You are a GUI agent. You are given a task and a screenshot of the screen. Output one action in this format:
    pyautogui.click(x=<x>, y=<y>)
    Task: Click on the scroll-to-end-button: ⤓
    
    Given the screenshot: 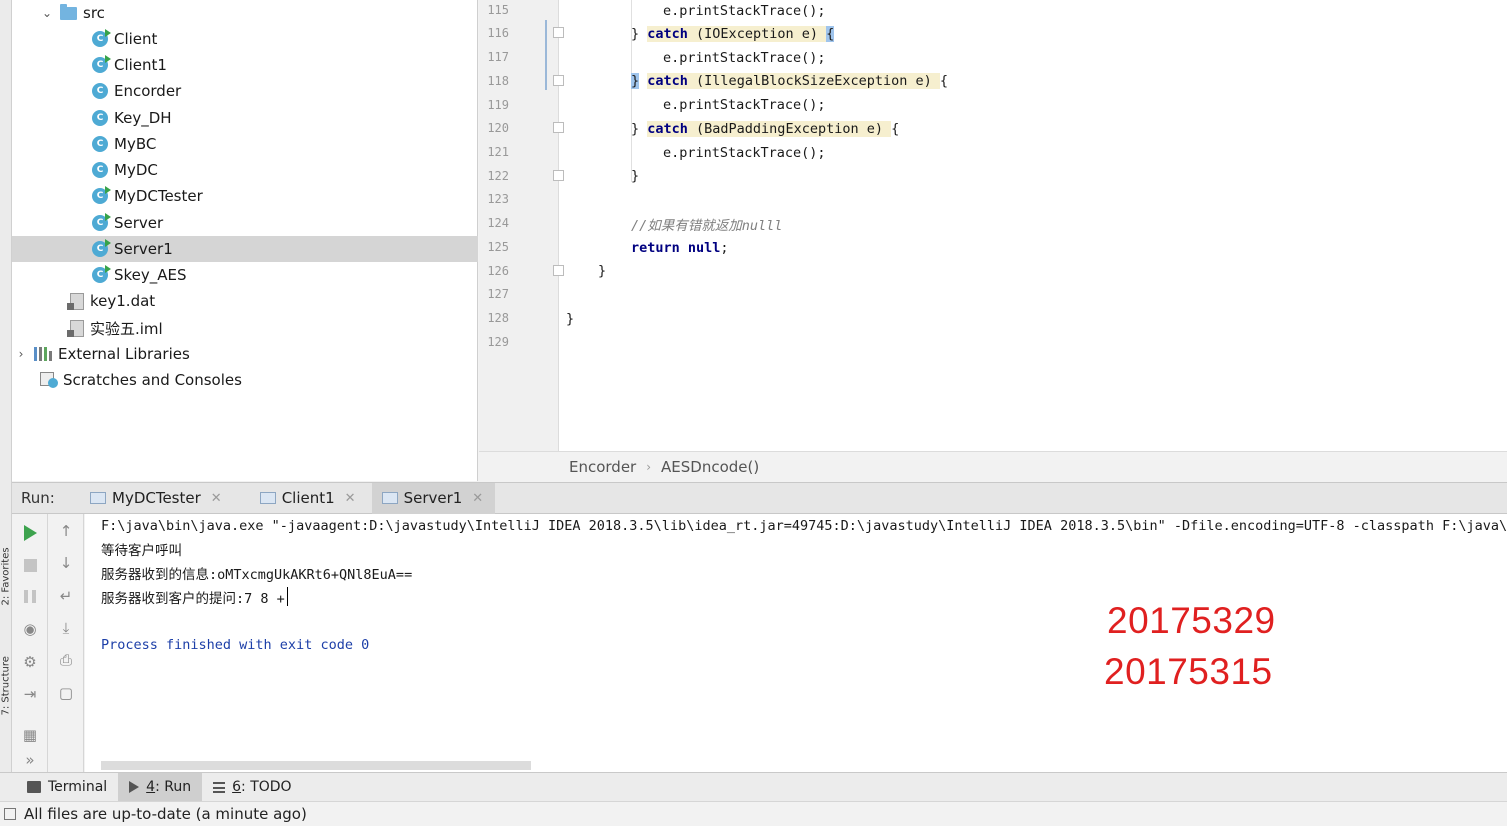 What is the action you would take?
    pyautogui.click(x=66, y=628)
    